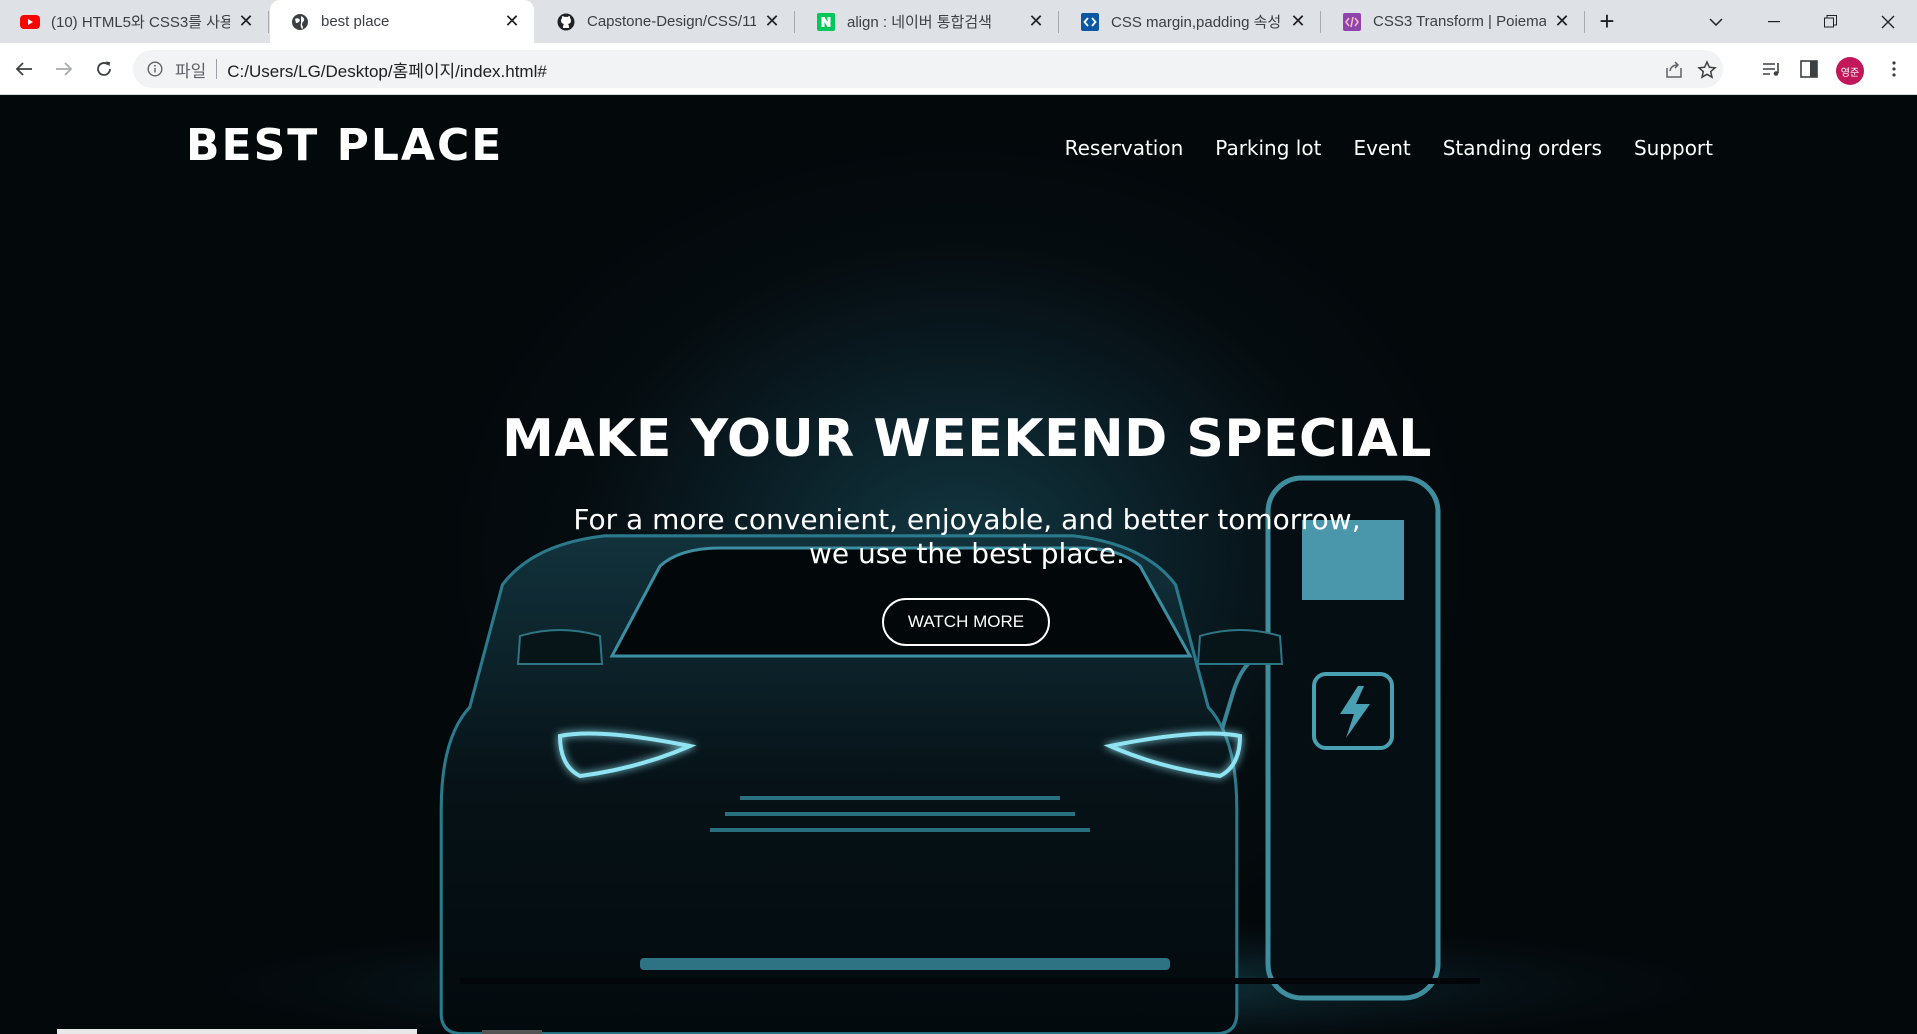  I want to click on tab-title: best place, so click(355, 21).